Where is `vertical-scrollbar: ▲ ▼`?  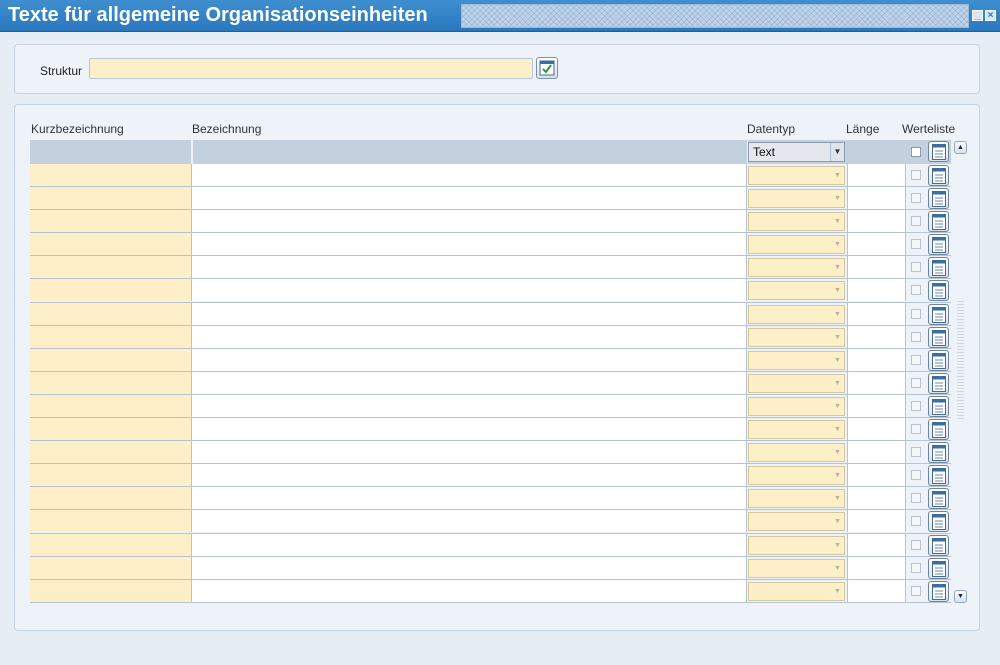
vertical-scrollbar: ▲ ▼ is located at coordinates (960, 373).